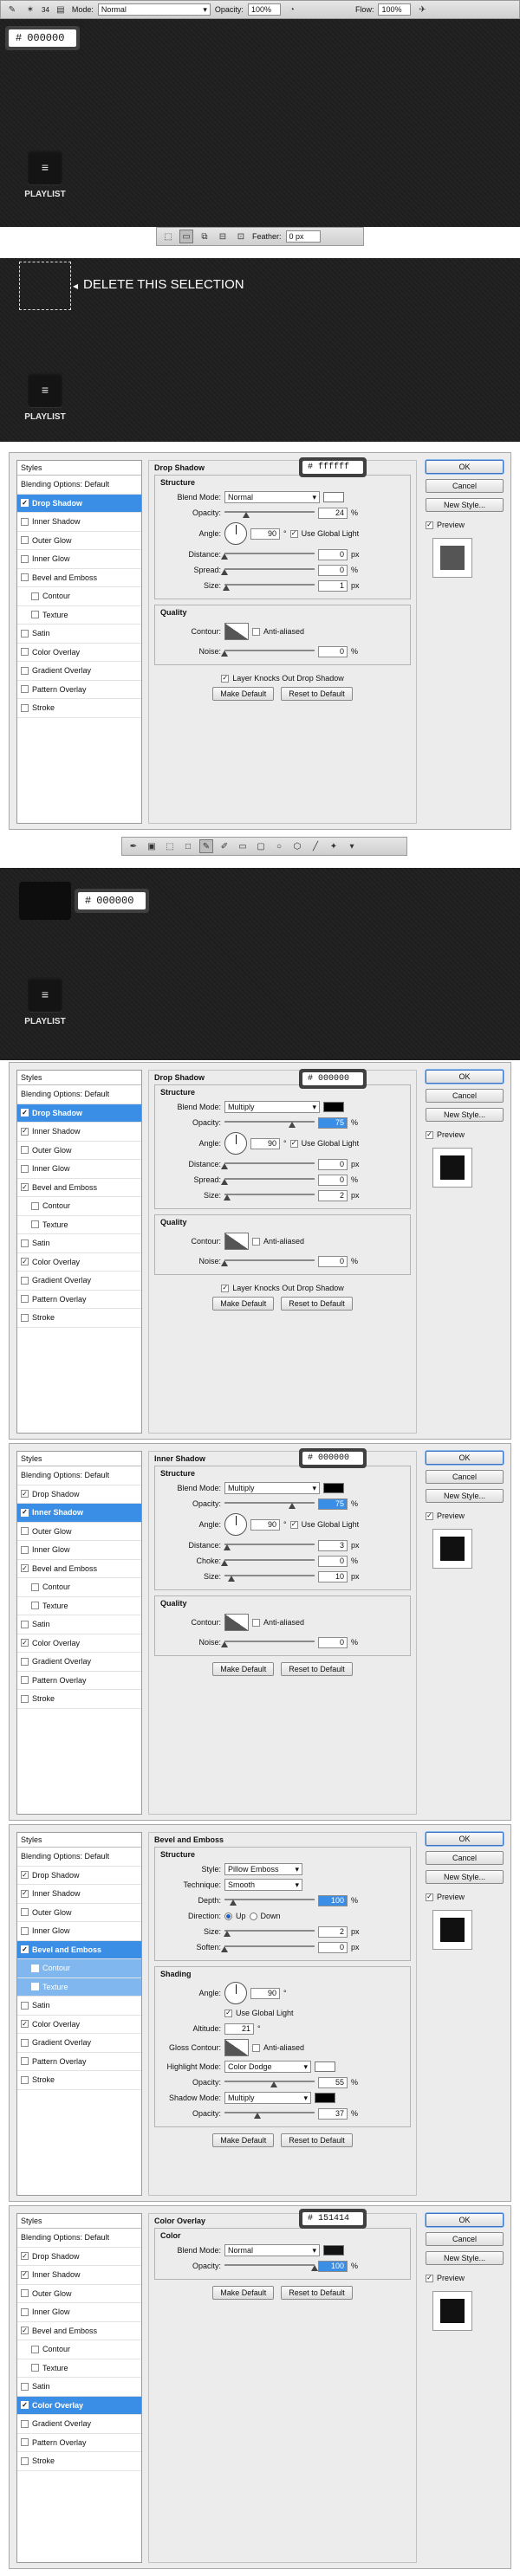 This screenshot has width=520, height=2576. I want to click on opacity-input: 100%, so click(264, 9).